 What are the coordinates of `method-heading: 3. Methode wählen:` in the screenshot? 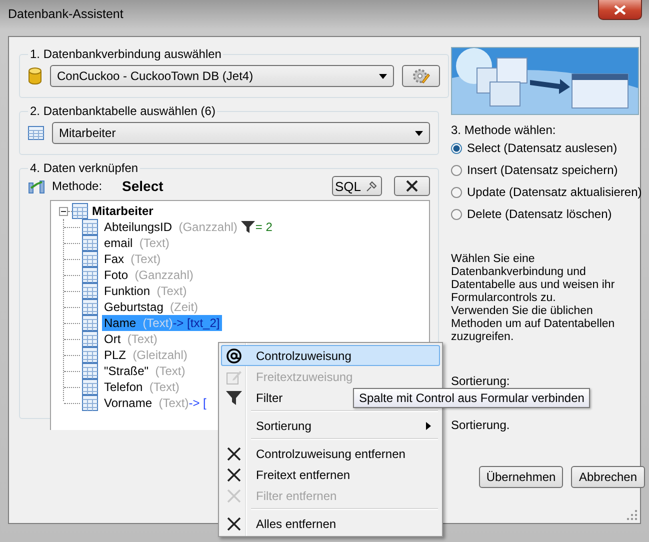 It's located at (504, 130).